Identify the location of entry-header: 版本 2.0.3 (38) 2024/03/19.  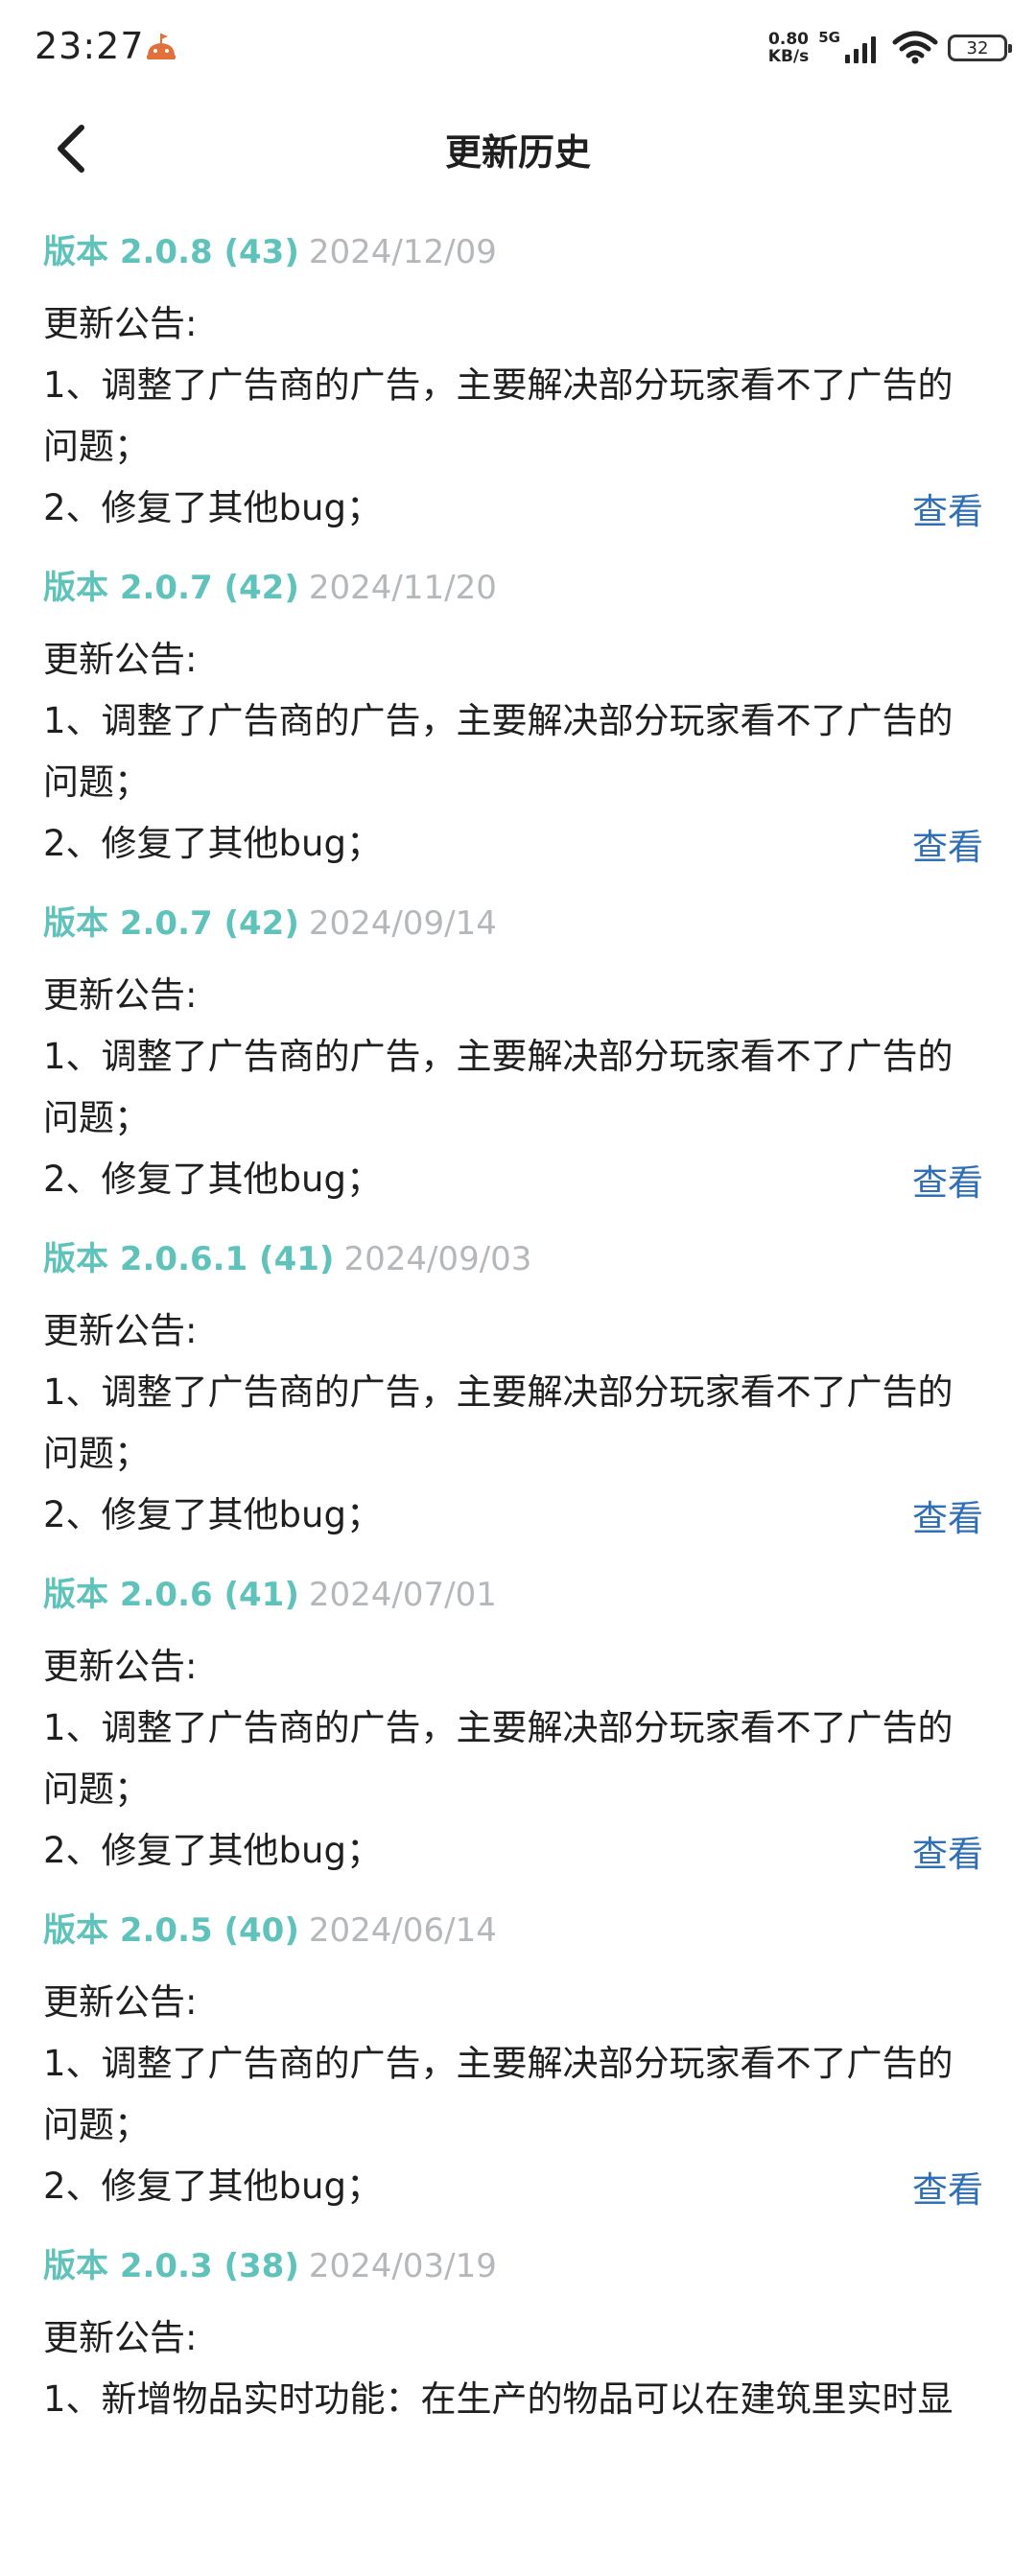
(520, 2273).